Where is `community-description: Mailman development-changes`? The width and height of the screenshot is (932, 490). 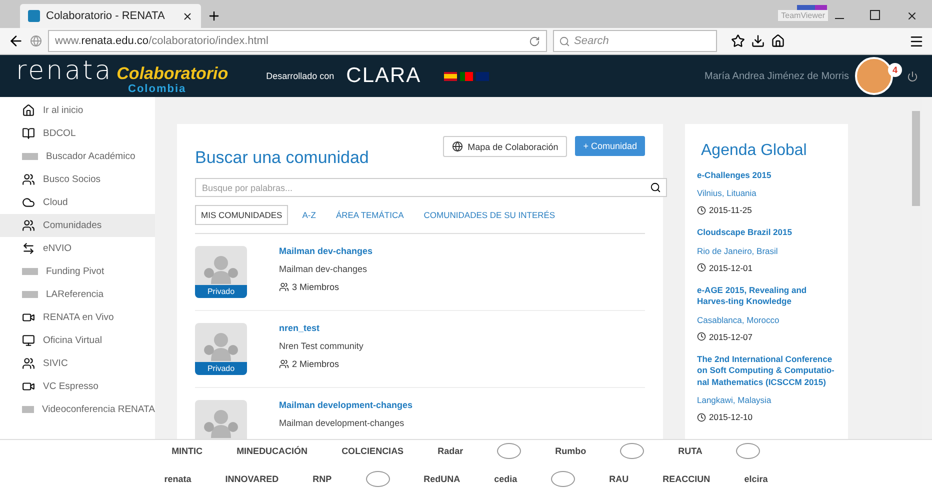 community-description: Mailman development-changes is located at coordinates (342, 423).